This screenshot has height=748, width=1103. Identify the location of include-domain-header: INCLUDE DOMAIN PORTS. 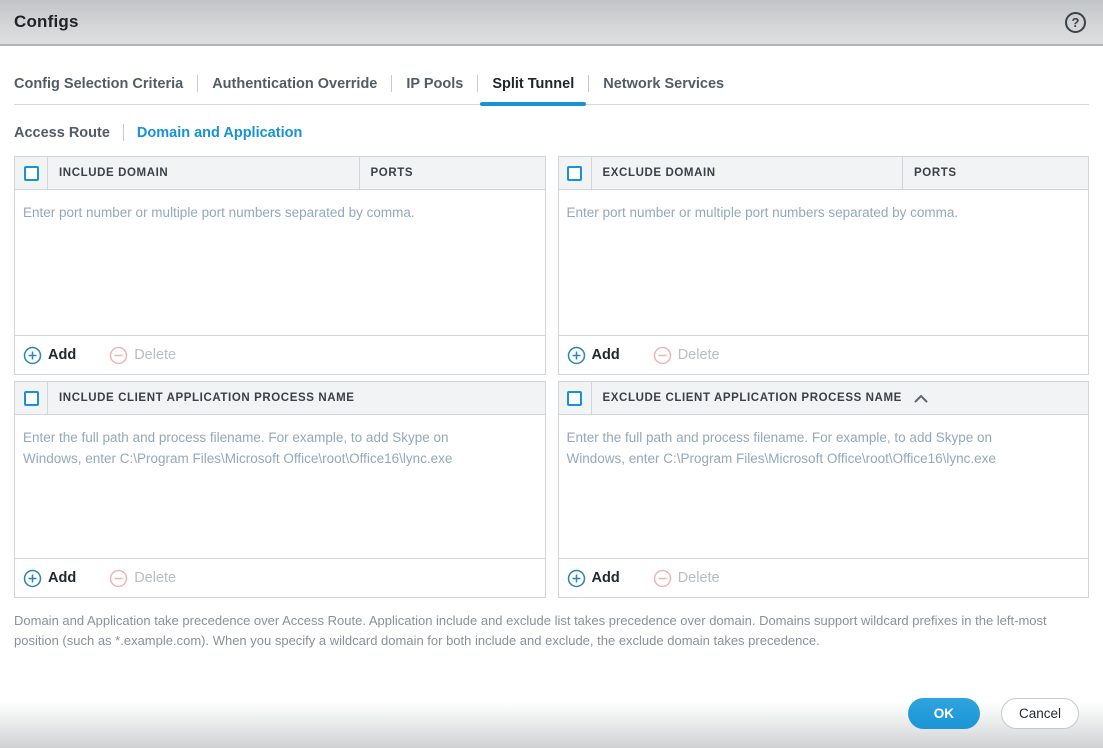
(280, 173).